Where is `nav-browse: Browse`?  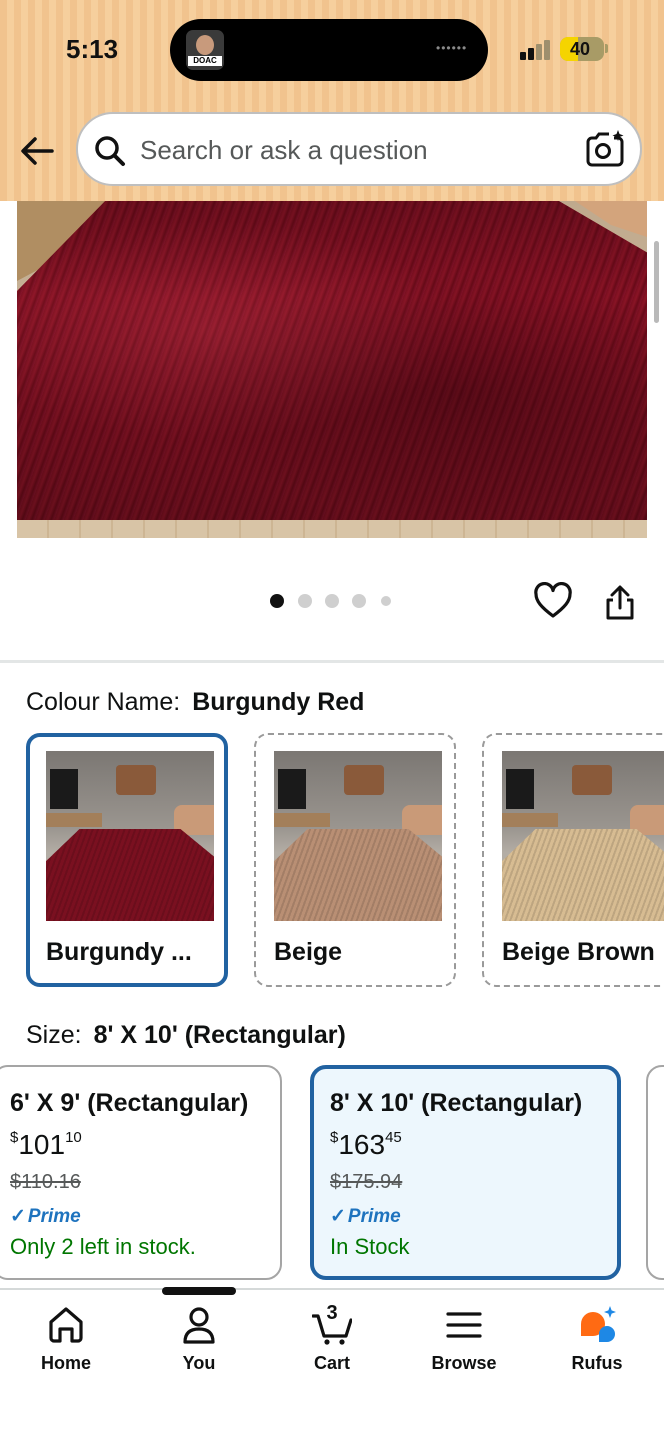 nav-browse: Browse is located at coordinates (464, 1340).